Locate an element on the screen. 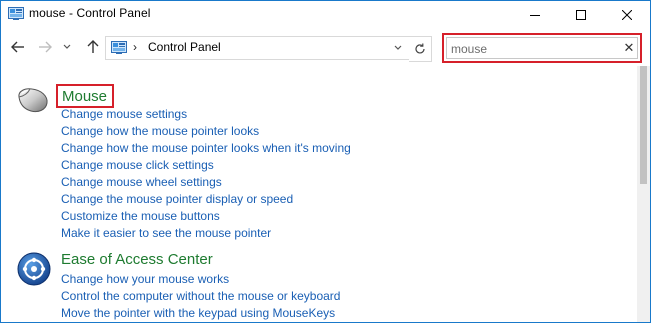 This screenshot has width=651, height=323. link-easier-see-pointer: Make it easier to see the mouse pointer is located at coordinates (166, 233).